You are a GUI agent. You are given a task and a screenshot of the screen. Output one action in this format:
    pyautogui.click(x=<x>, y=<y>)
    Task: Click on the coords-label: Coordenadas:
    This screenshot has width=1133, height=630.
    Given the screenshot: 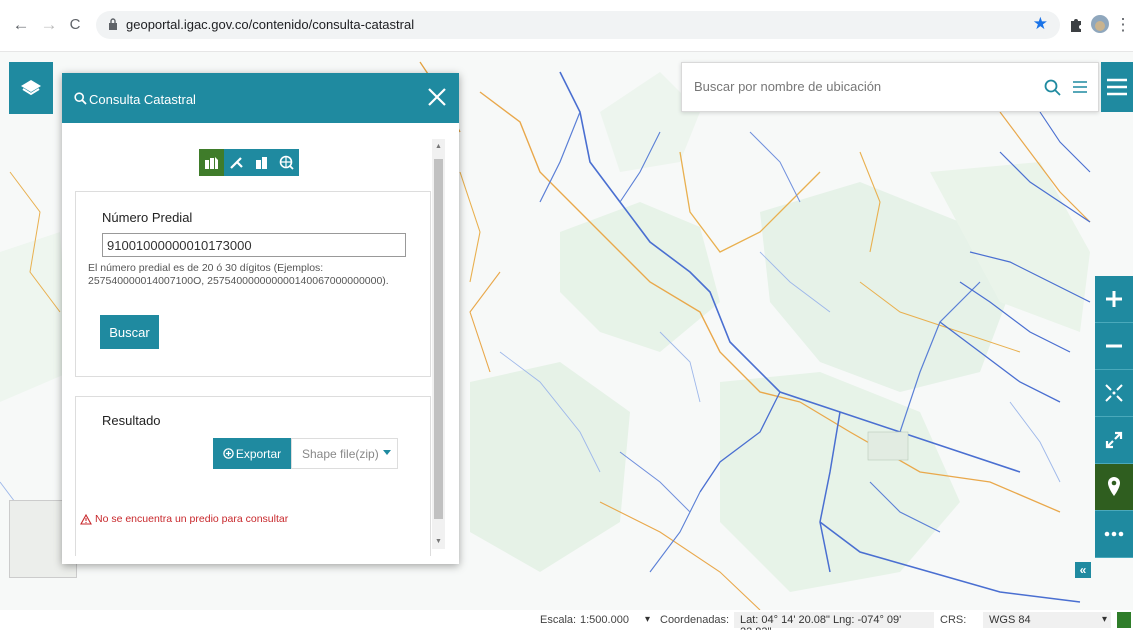 What is the action you would take?
    pyautogui.click(x=695, y=620)
    